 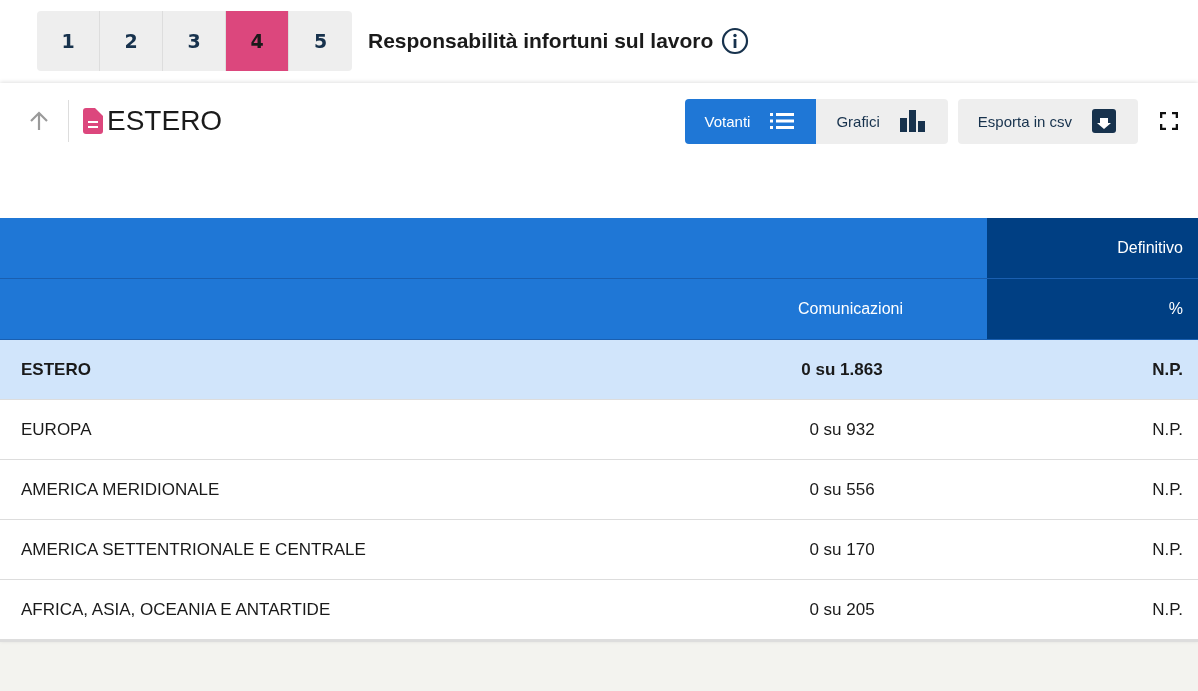 I want to click on up-arrow-icon, so click(x=39, y=121).